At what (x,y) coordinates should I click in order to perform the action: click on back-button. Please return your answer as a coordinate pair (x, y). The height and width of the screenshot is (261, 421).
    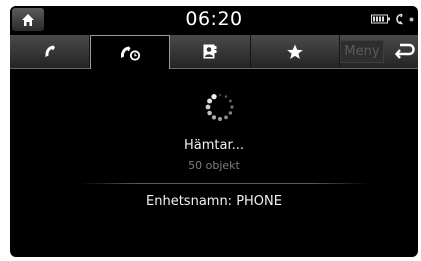
    Looking at the image, I should click on (405, 53).